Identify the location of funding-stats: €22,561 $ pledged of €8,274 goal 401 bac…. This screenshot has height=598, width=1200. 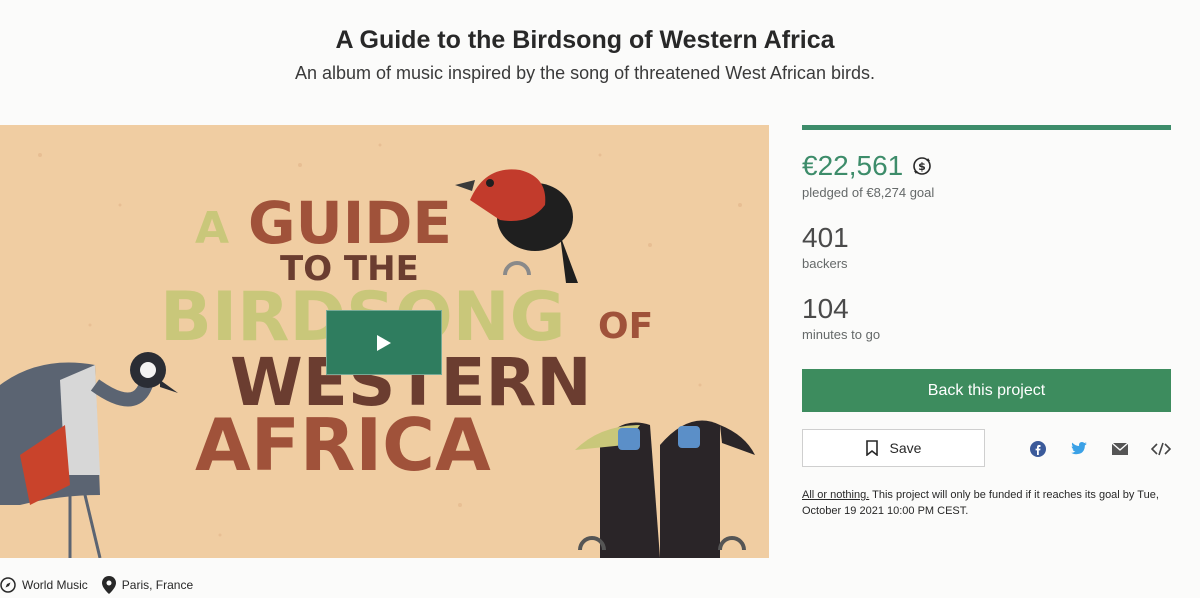
(986, 233).